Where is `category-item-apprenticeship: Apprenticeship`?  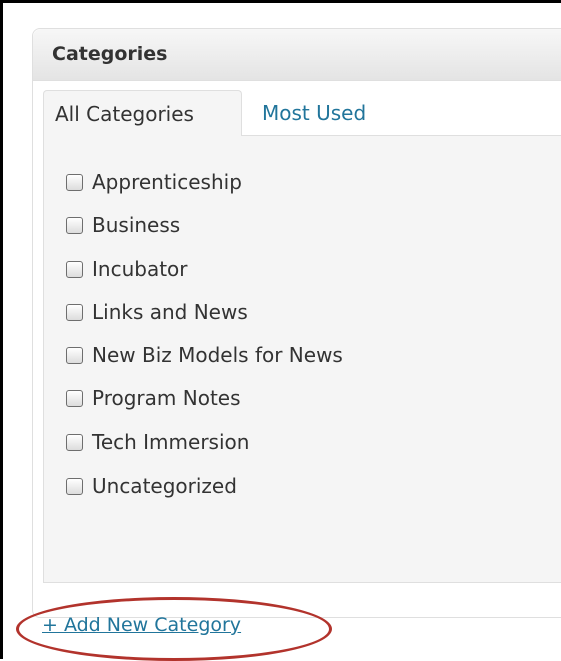
category-item-apprenticeship: Apprenticeship is located at coordinates (154, 182).